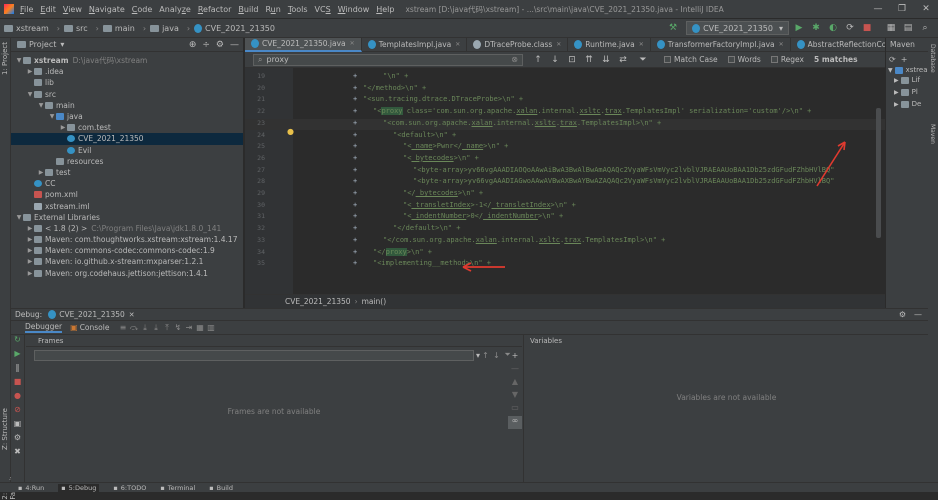  What do you see at coordinates (323, 9) in the screenshot?
I see `menu-vcs: VCS` at bounding box center [323, 9].